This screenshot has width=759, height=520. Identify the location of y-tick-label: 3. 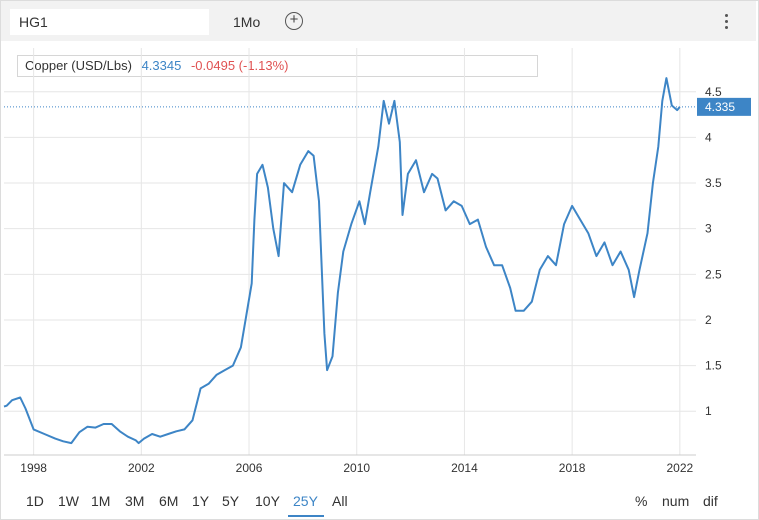
(708, 229).